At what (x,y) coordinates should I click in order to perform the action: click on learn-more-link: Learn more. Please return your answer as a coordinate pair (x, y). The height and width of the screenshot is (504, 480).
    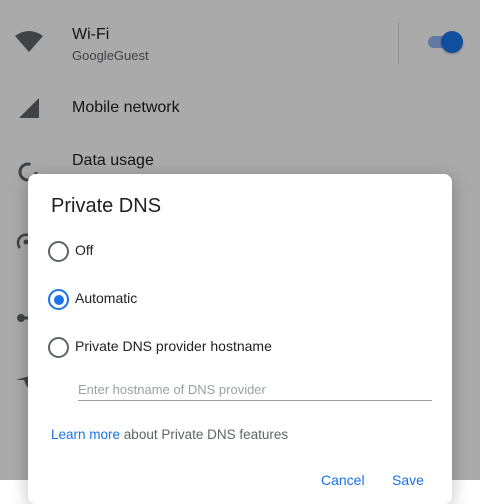
    Looking at the image, I should click on (85, 434).